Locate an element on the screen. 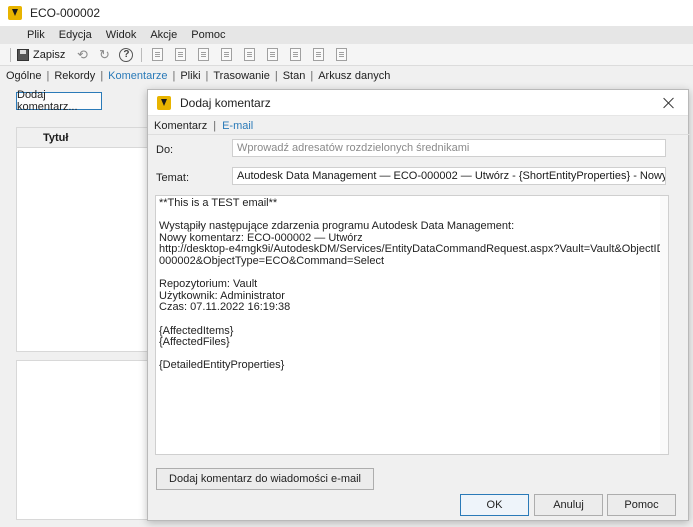 The width and height of the screenshot is (693, 527). record-remove-icon is located at coordinates (227, 54).